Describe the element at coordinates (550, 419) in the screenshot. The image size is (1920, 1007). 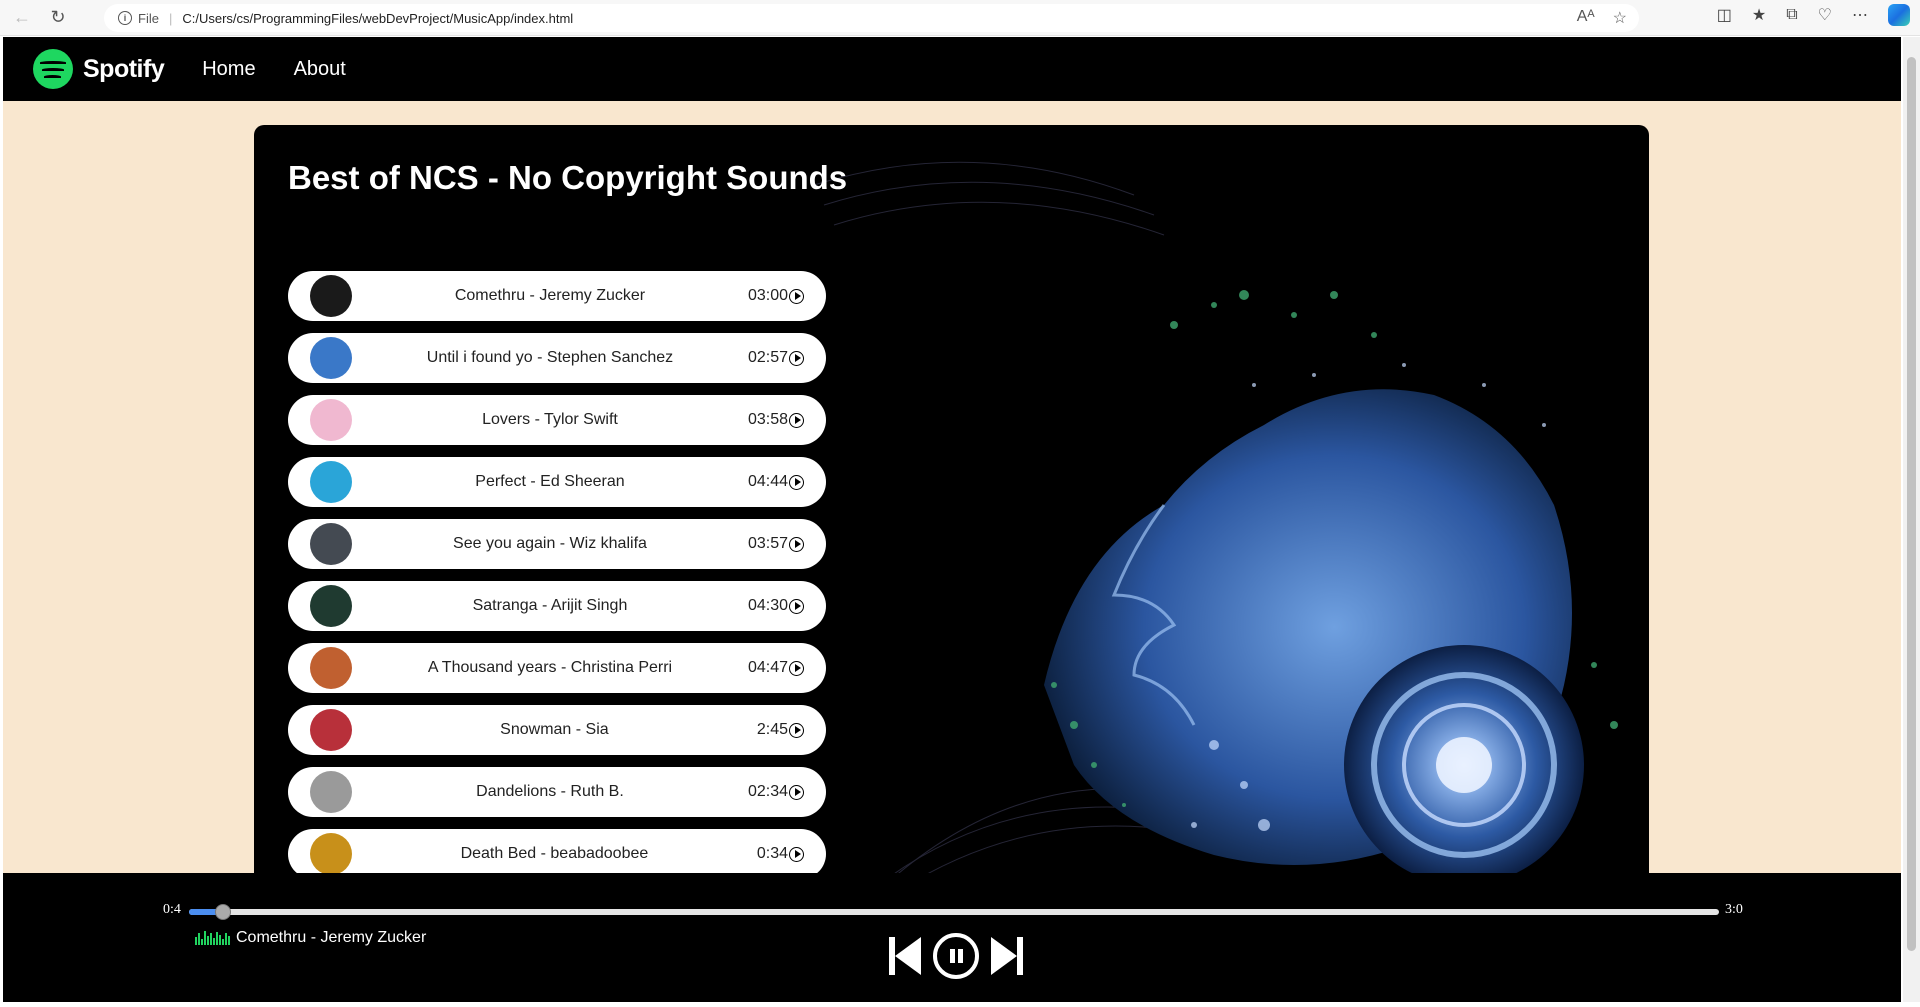
I see `song-name: Lovers - Tylor Swift` at that location.